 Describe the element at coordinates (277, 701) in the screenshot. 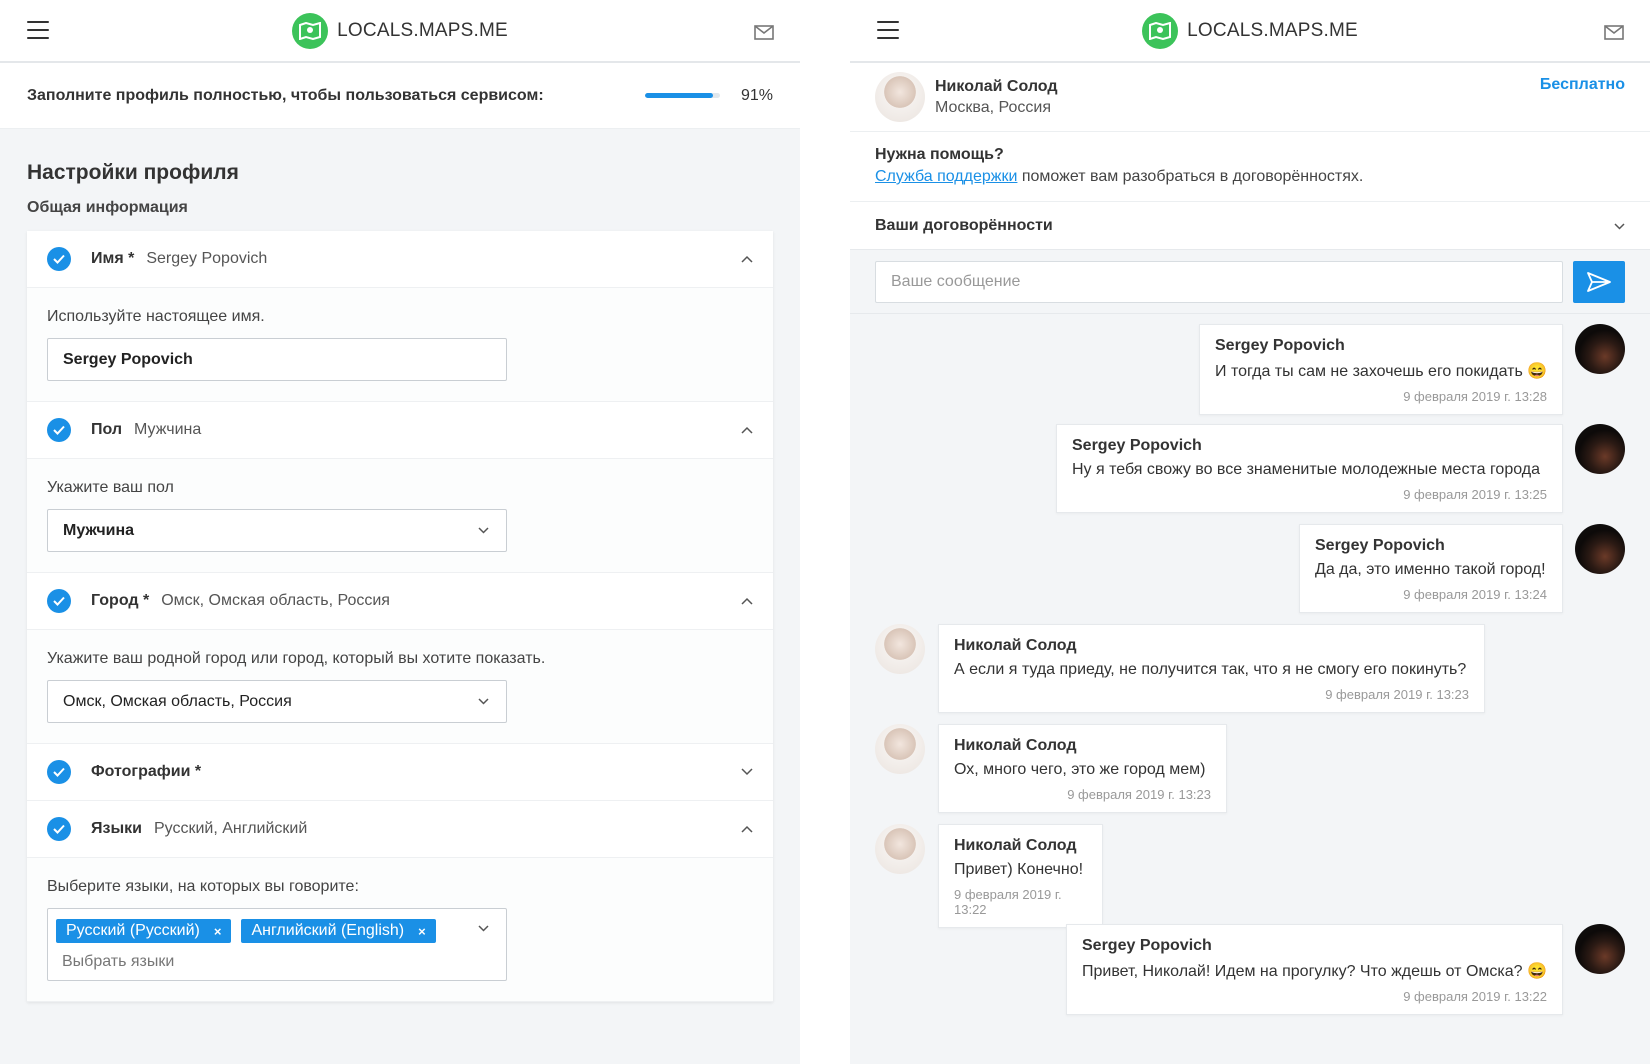

I see `city-select: Омск, Омская область, Россия` at that location.